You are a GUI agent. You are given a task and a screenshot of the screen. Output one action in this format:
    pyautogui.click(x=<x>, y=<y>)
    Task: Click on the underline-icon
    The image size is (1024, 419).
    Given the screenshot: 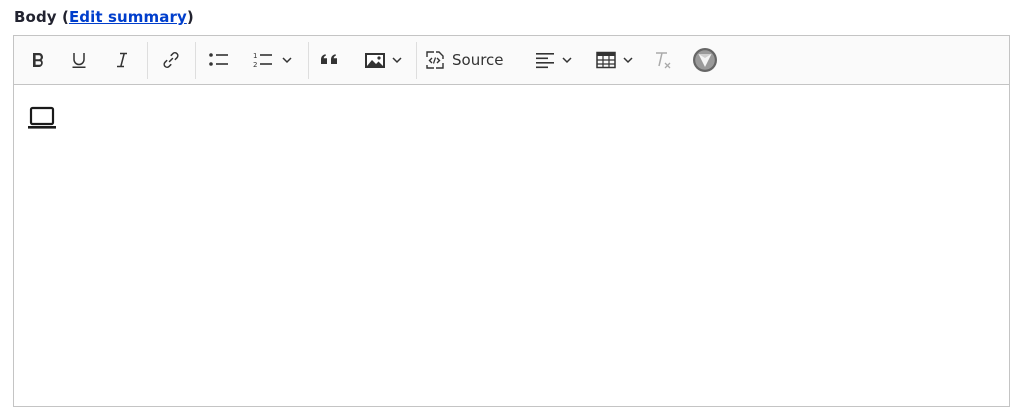 What is the action you would take?
    pyautogui.click(x=79, y=60)
    